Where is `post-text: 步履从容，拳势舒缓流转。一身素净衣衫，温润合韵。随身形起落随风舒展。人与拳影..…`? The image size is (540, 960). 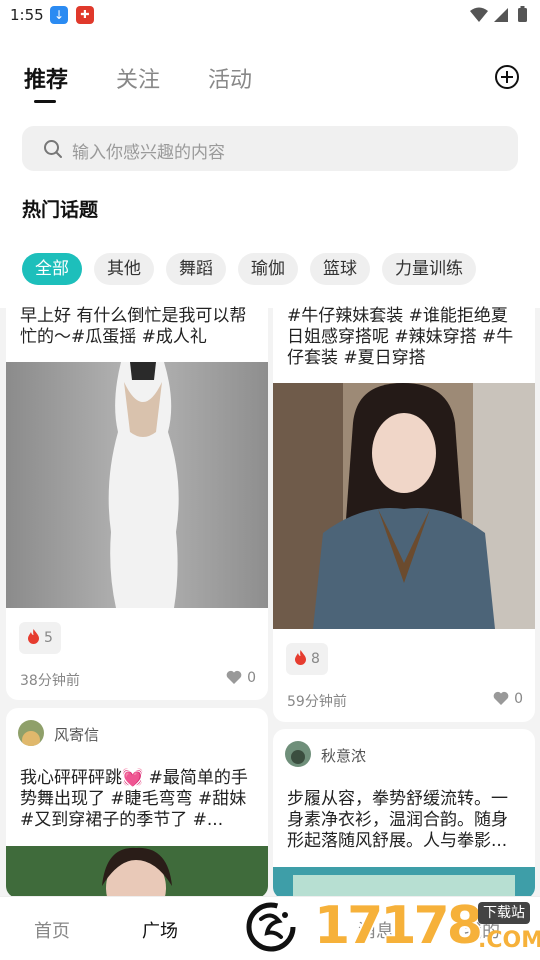 post-text: 步履从容，拳势舒缓流转。一身素净衣衫，温润合韵。随身形起落随风舒展。人与拳影..… is located at coordinates (397, 820).